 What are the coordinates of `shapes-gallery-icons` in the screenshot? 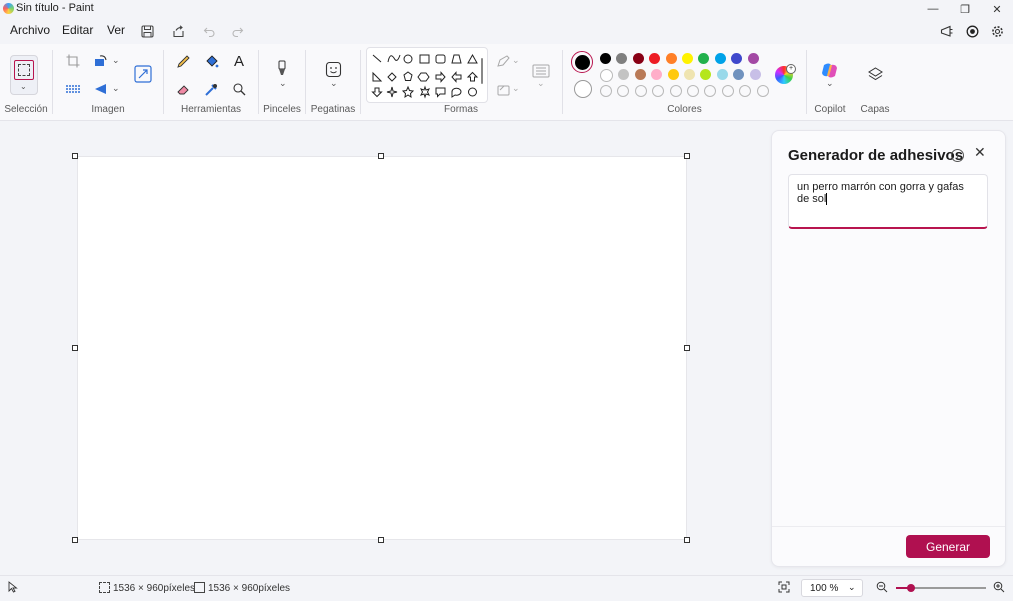 It's located at (426, 77).